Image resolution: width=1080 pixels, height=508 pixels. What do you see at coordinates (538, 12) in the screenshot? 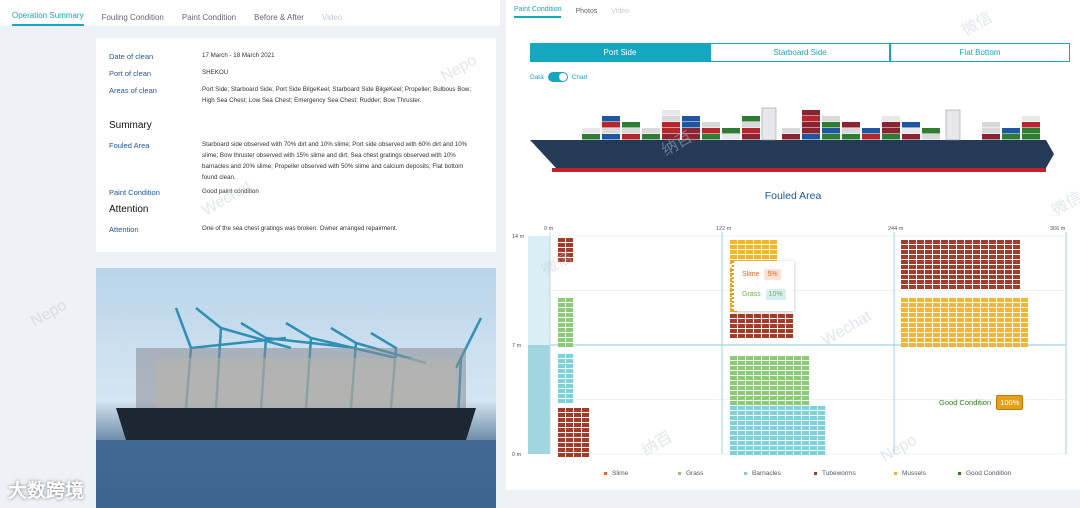
I see `right-tab-paint-condition: Paint Condition` at bounding box center [538, 12].